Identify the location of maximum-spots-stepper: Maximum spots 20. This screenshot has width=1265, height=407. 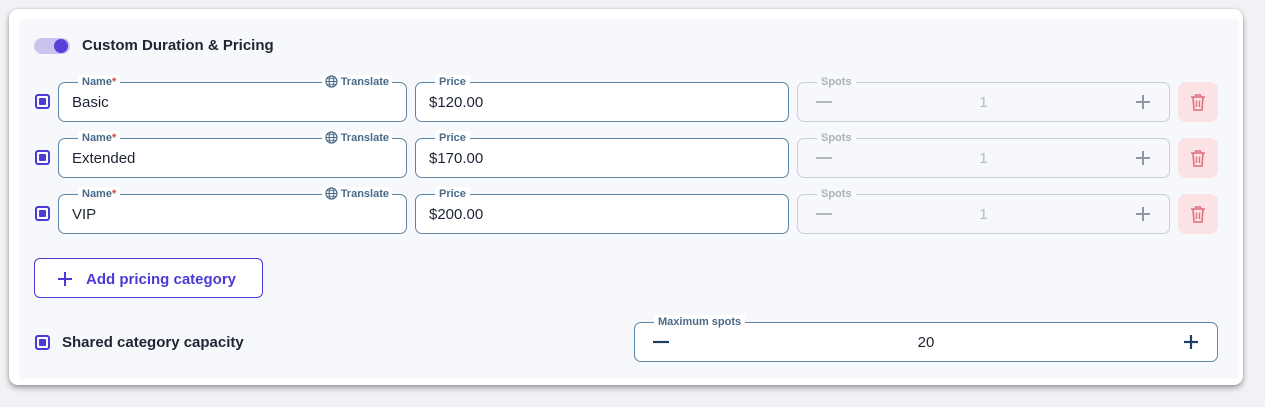
(926, 338).